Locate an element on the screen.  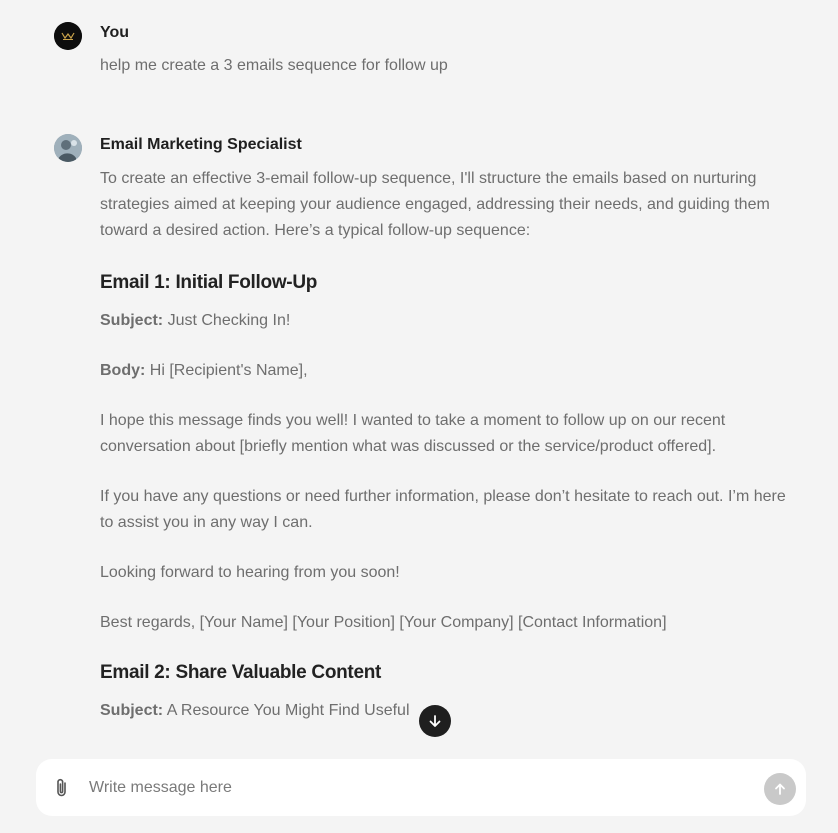
message-composer is located at coordinates (421, 787).